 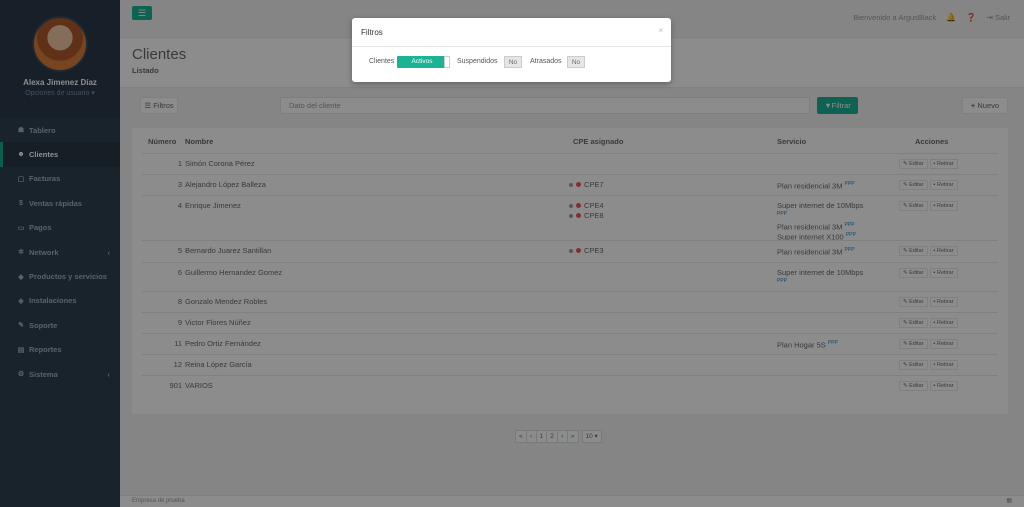 I want to click on close-icon: ×, so click(x=660, y=30).